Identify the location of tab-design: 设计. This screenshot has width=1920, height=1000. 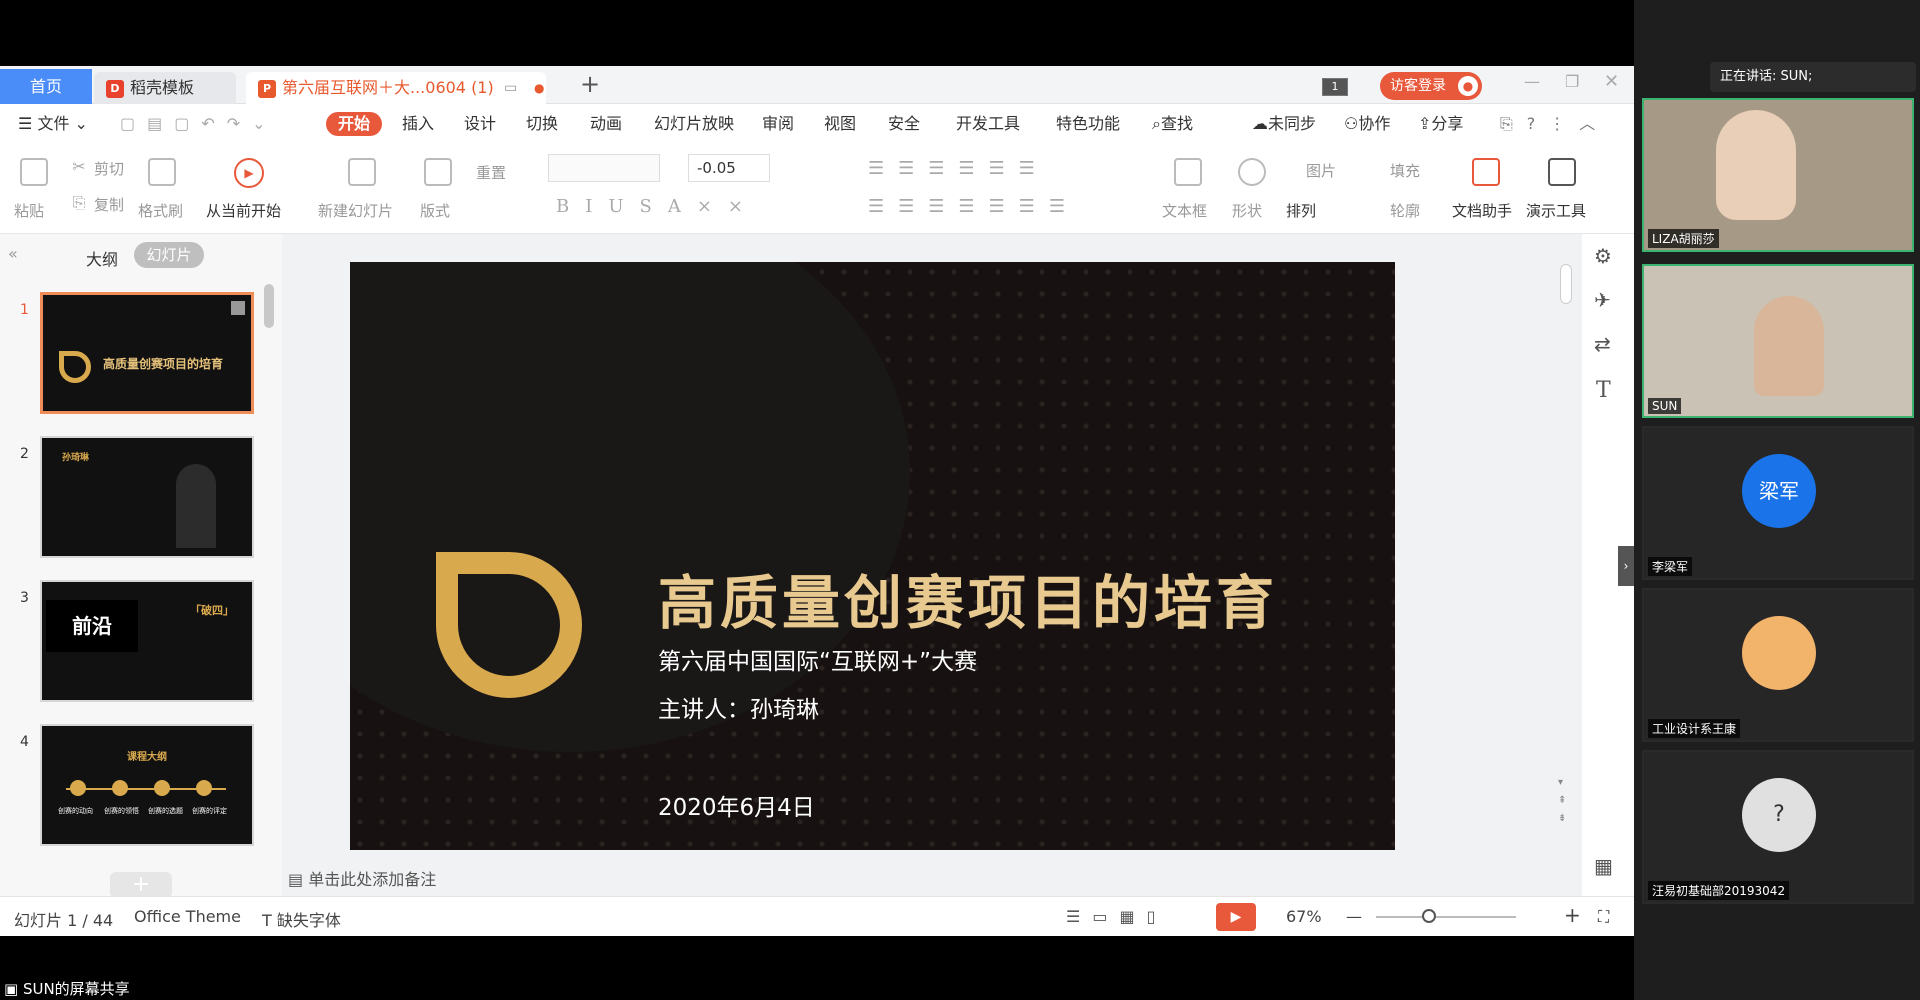
(480, 124).